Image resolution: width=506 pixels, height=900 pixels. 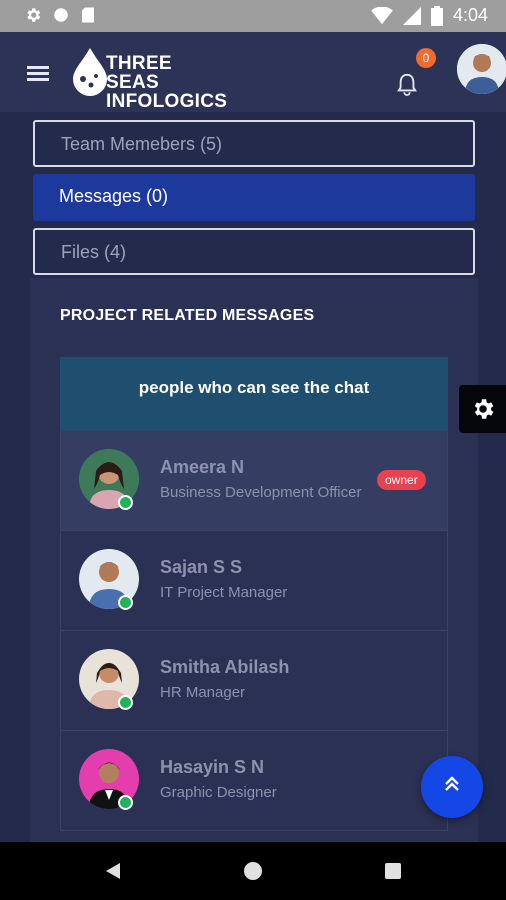 I want to click on system-nav-bar, so click(x=253, y=871).